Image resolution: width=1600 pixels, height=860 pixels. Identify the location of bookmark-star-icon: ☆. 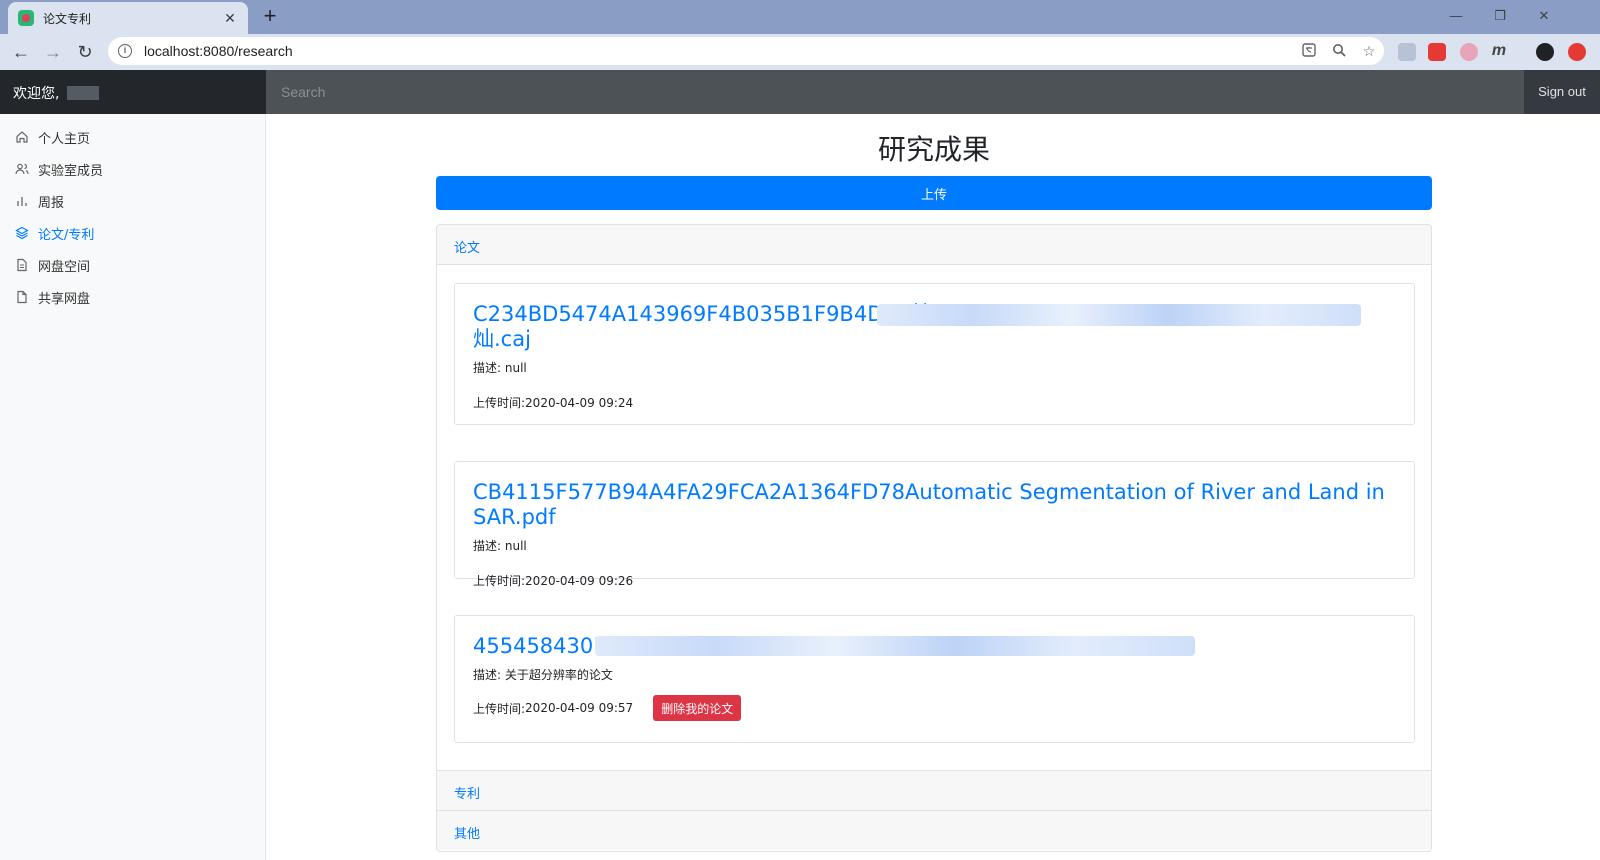
(1369, 51).